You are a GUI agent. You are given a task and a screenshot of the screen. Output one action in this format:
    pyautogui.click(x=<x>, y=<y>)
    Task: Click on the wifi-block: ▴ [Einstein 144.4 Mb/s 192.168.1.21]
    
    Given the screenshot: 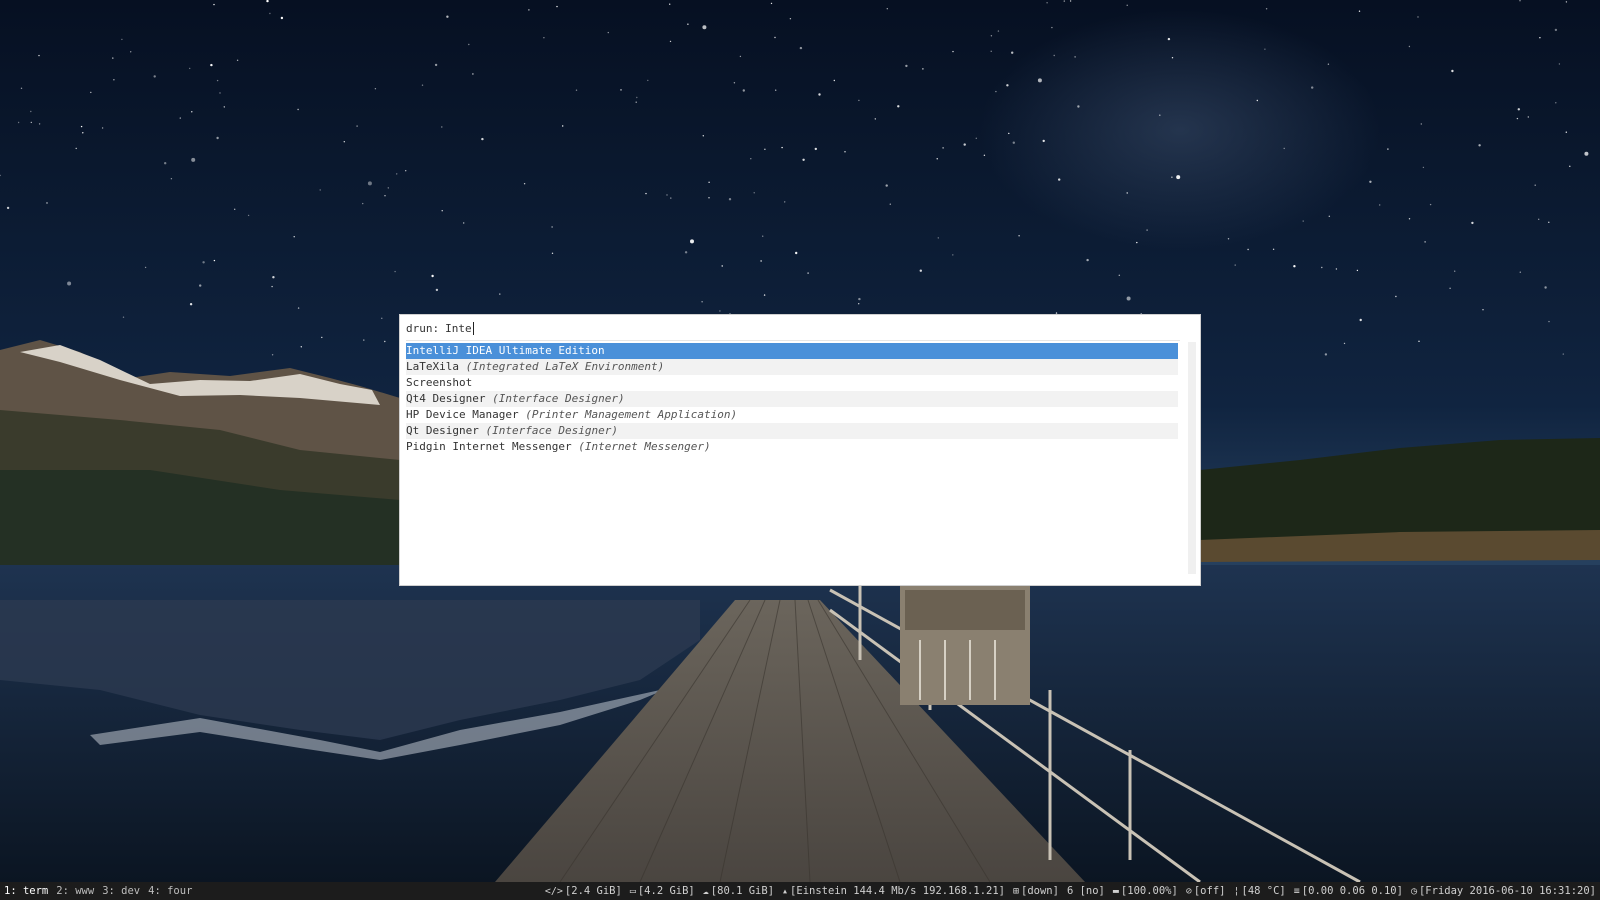 What is the action you would take?
    pyautogui.click(x=893, y=891)
    